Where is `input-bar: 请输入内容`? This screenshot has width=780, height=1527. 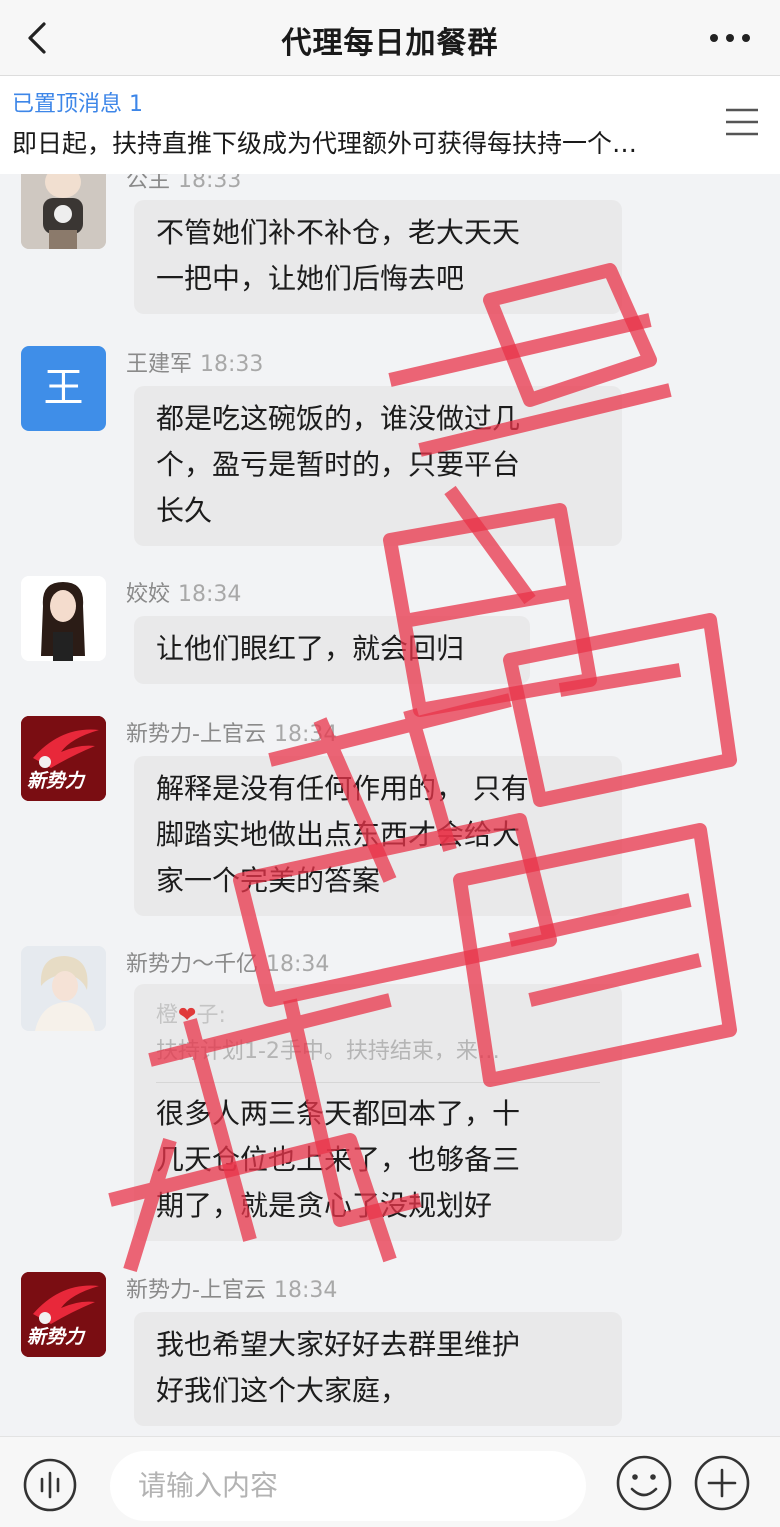
input-bar: 请输入内容 is located at coordinates (390, 1481).